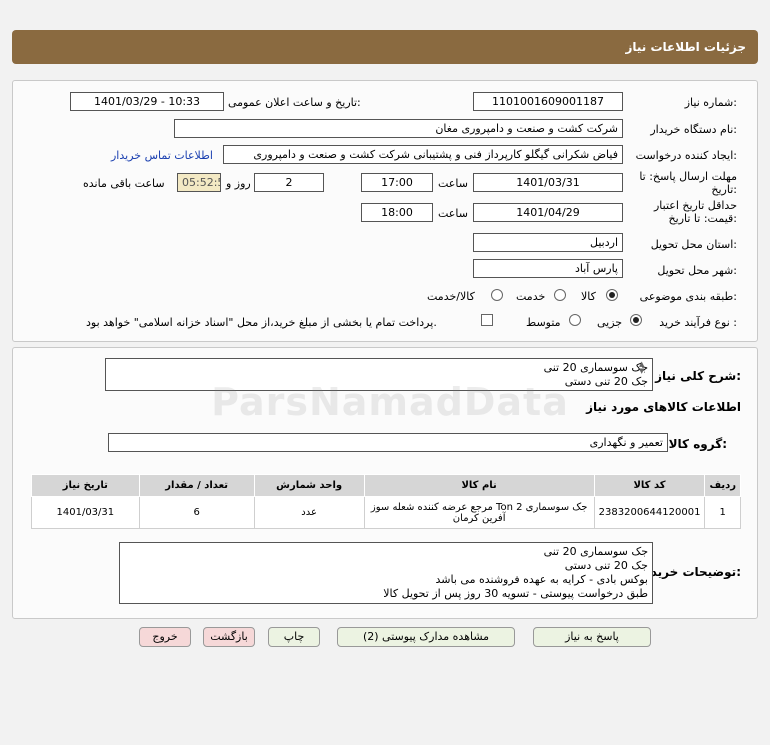 The image size is (770, 745). What do you see at coordinates (388, 442) in the screenshot?
I see `goods-group-field: تعمیر و نگهداری` at bounding box center [388, 442].